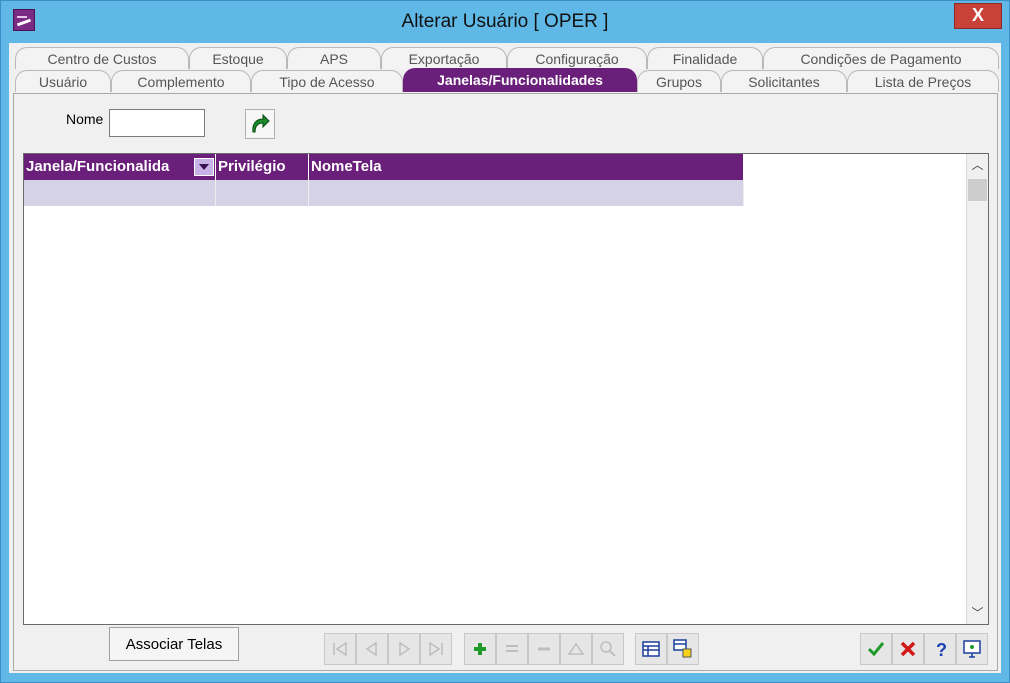 Image resolution: width=1010 pixels, height=683 pixels. Describe the element at coordinates (705, 58) in the screenshot. I see `tab-finalidade: Finalidade` at that location.